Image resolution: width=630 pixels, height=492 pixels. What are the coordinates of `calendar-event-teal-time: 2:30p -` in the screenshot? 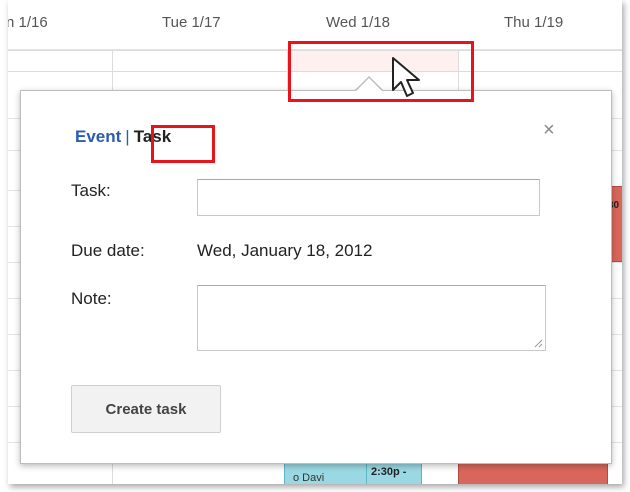 It's located at (394, 473).